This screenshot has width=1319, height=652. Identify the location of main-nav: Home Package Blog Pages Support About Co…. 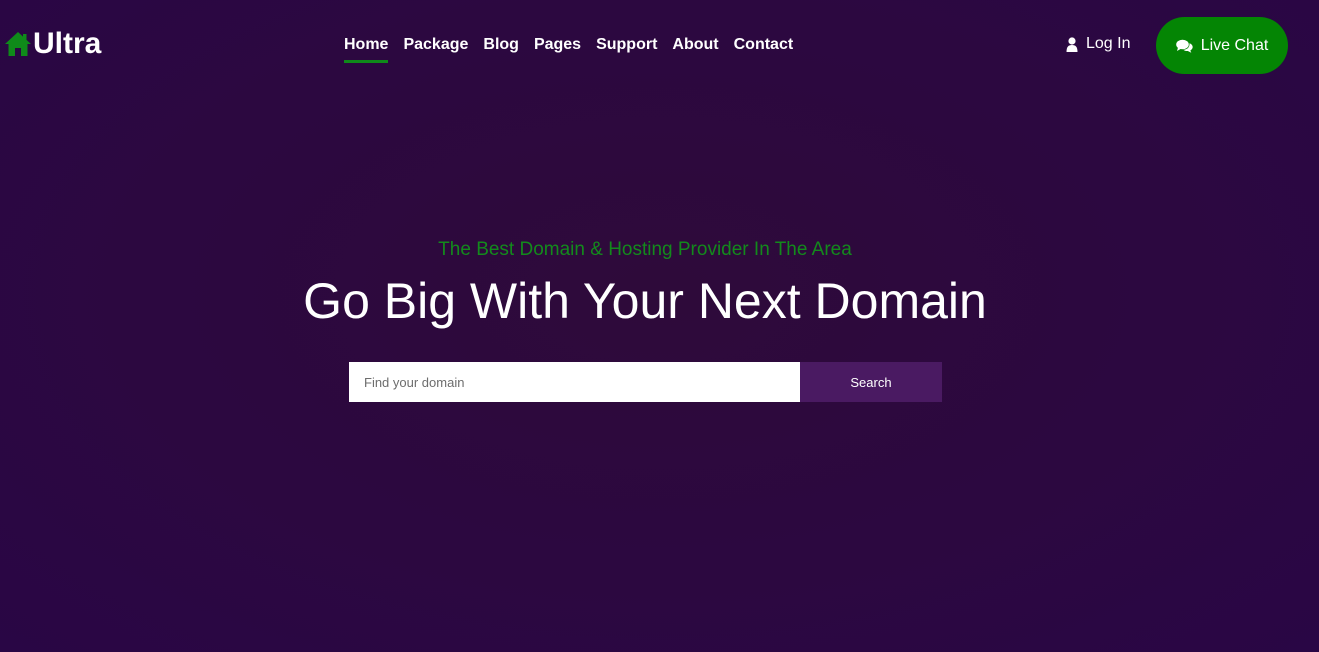
(568, 45).